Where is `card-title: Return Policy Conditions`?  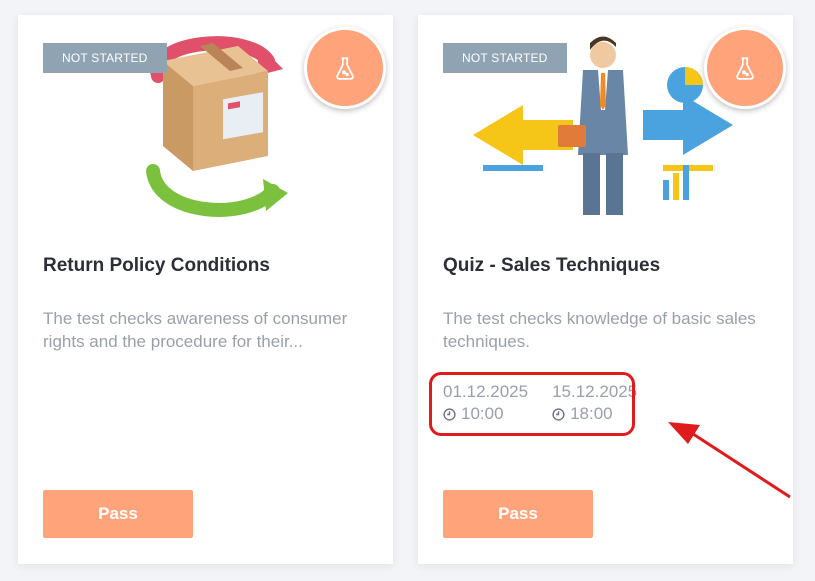 card-title: Return Policy Conditions is located at coordinates (156, 265).